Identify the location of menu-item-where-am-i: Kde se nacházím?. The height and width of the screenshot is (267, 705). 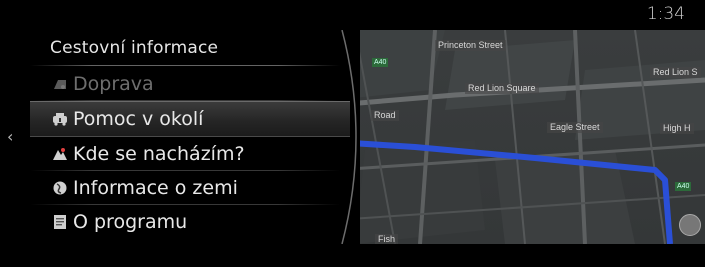
(190, 154).